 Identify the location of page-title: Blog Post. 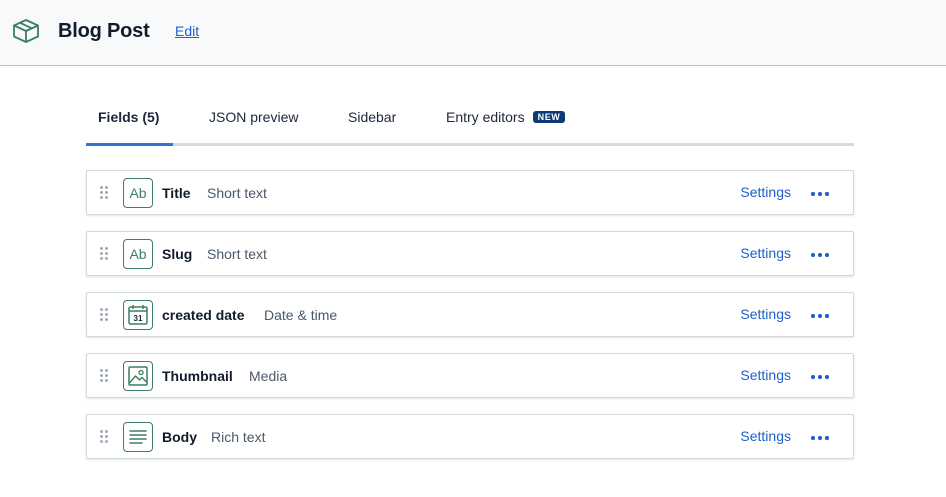
(104, 31).